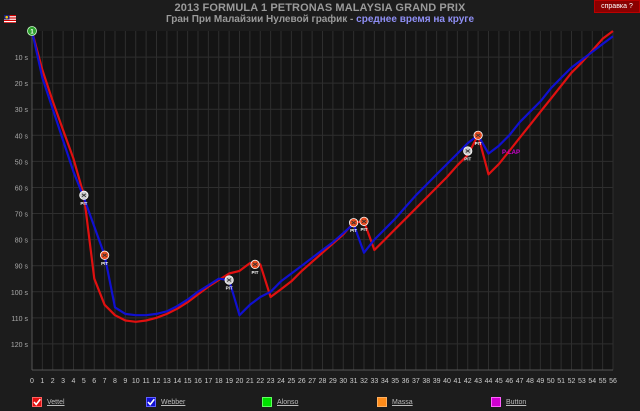 Image resolution: width=640 pixels, height=411 pixels. What do you see at coordinates (312, 381) in the screenshot?
I see `x-tick-label: 27` at bounding box center [312, 381].